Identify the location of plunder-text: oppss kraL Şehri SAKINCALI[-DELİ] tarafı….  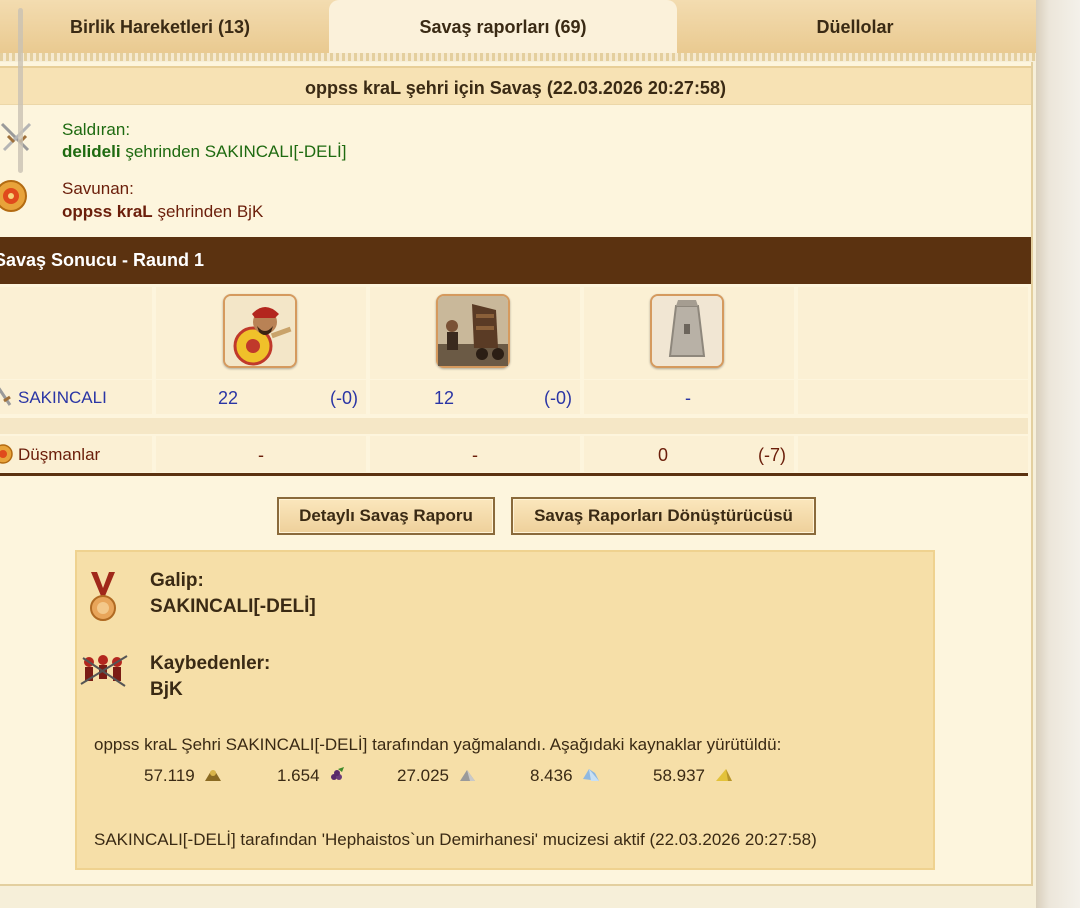
(438, 744).